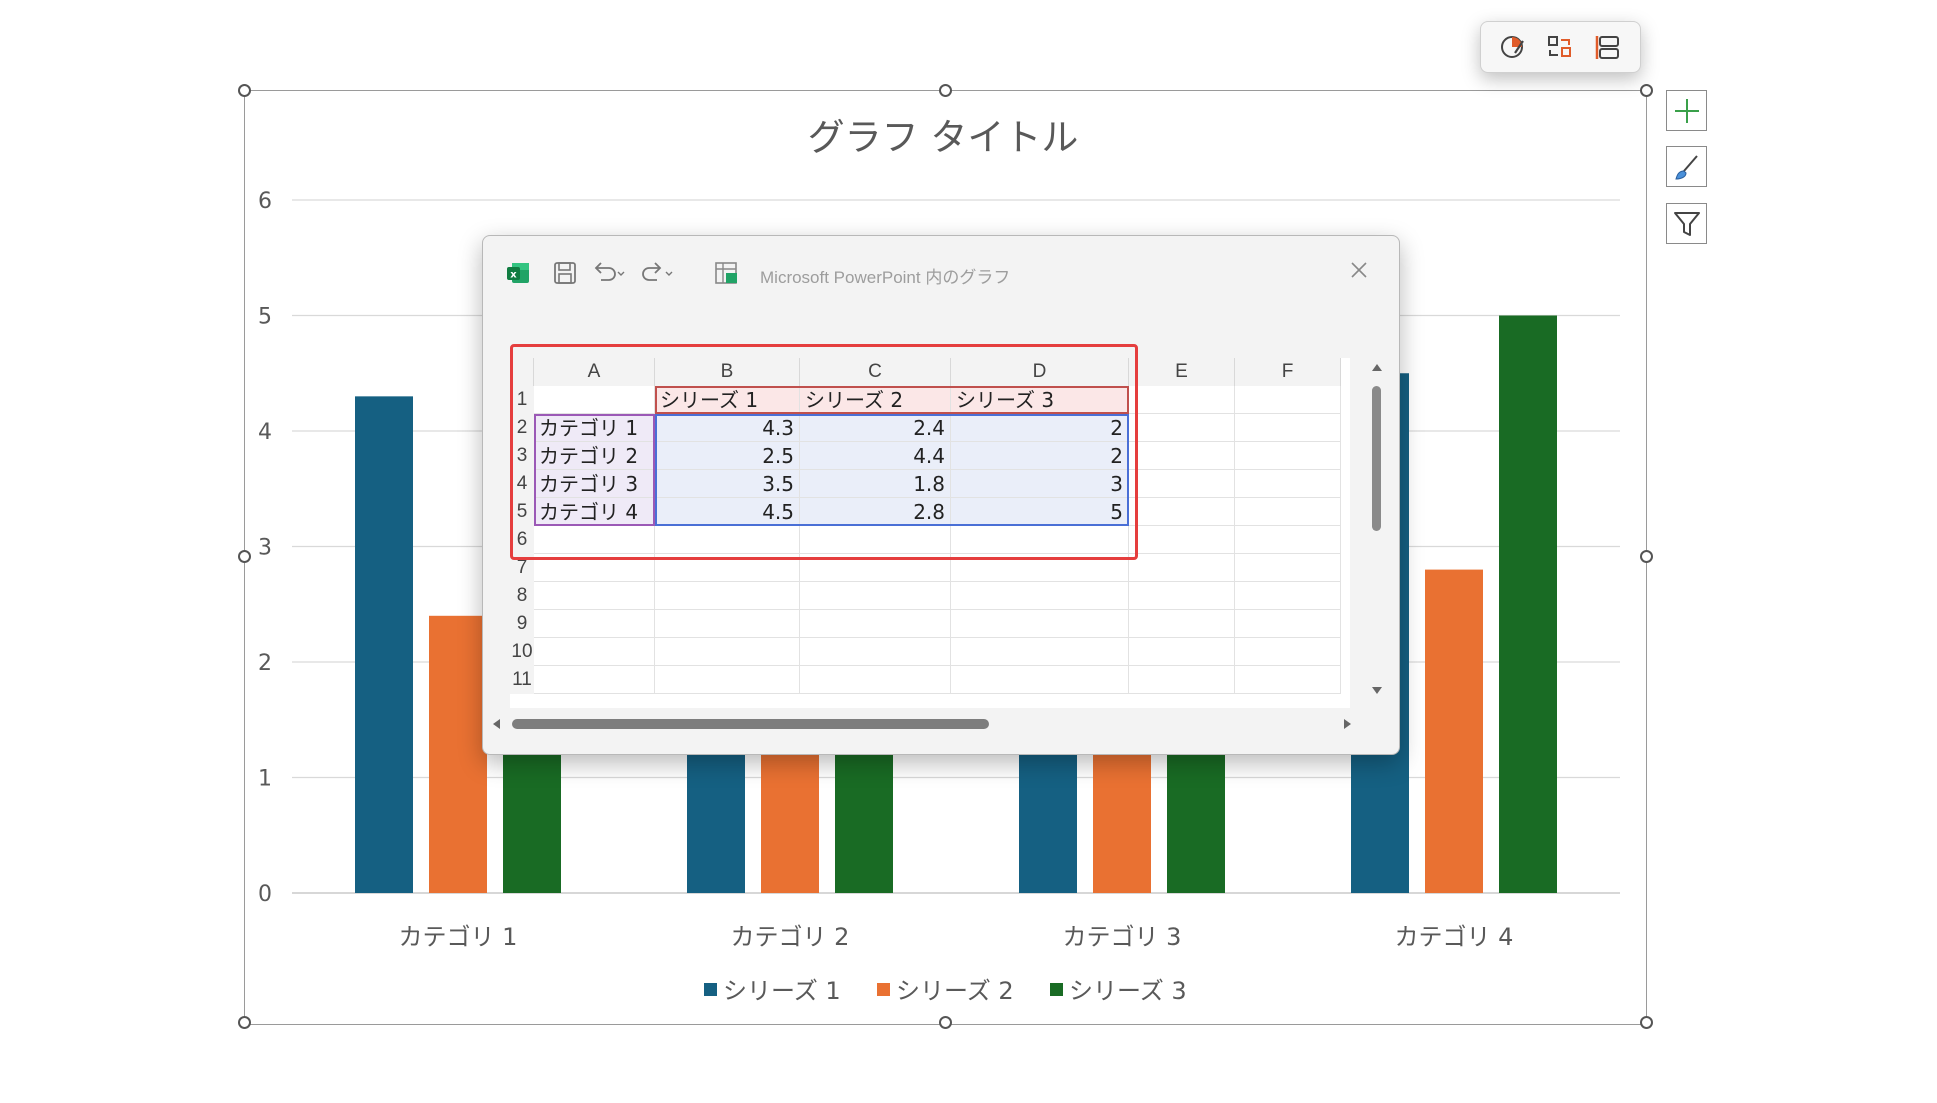 The image size is (1937, 1103). What do you see at coordinates (1040, 596) in the screenshot?
I see `cell-D8` at bounding box center [1040, 596].